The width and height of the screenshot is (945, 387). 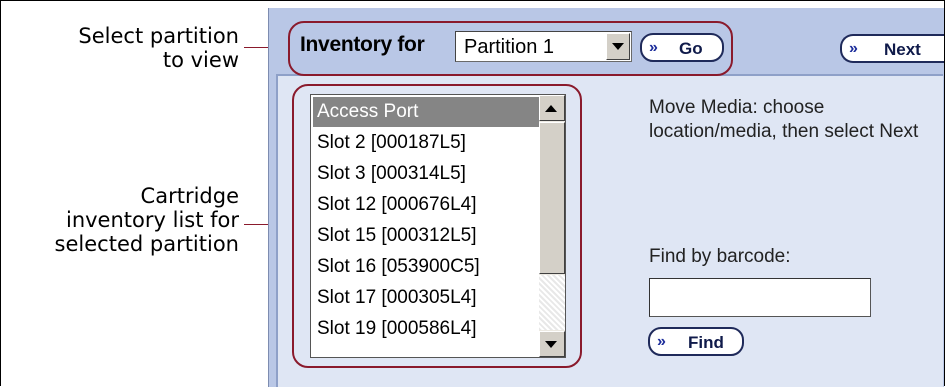 What do you see at coordinates (189, 196) in the screenshot?
I see `callout-line: Cartridge` at bounding box center [189, 196].